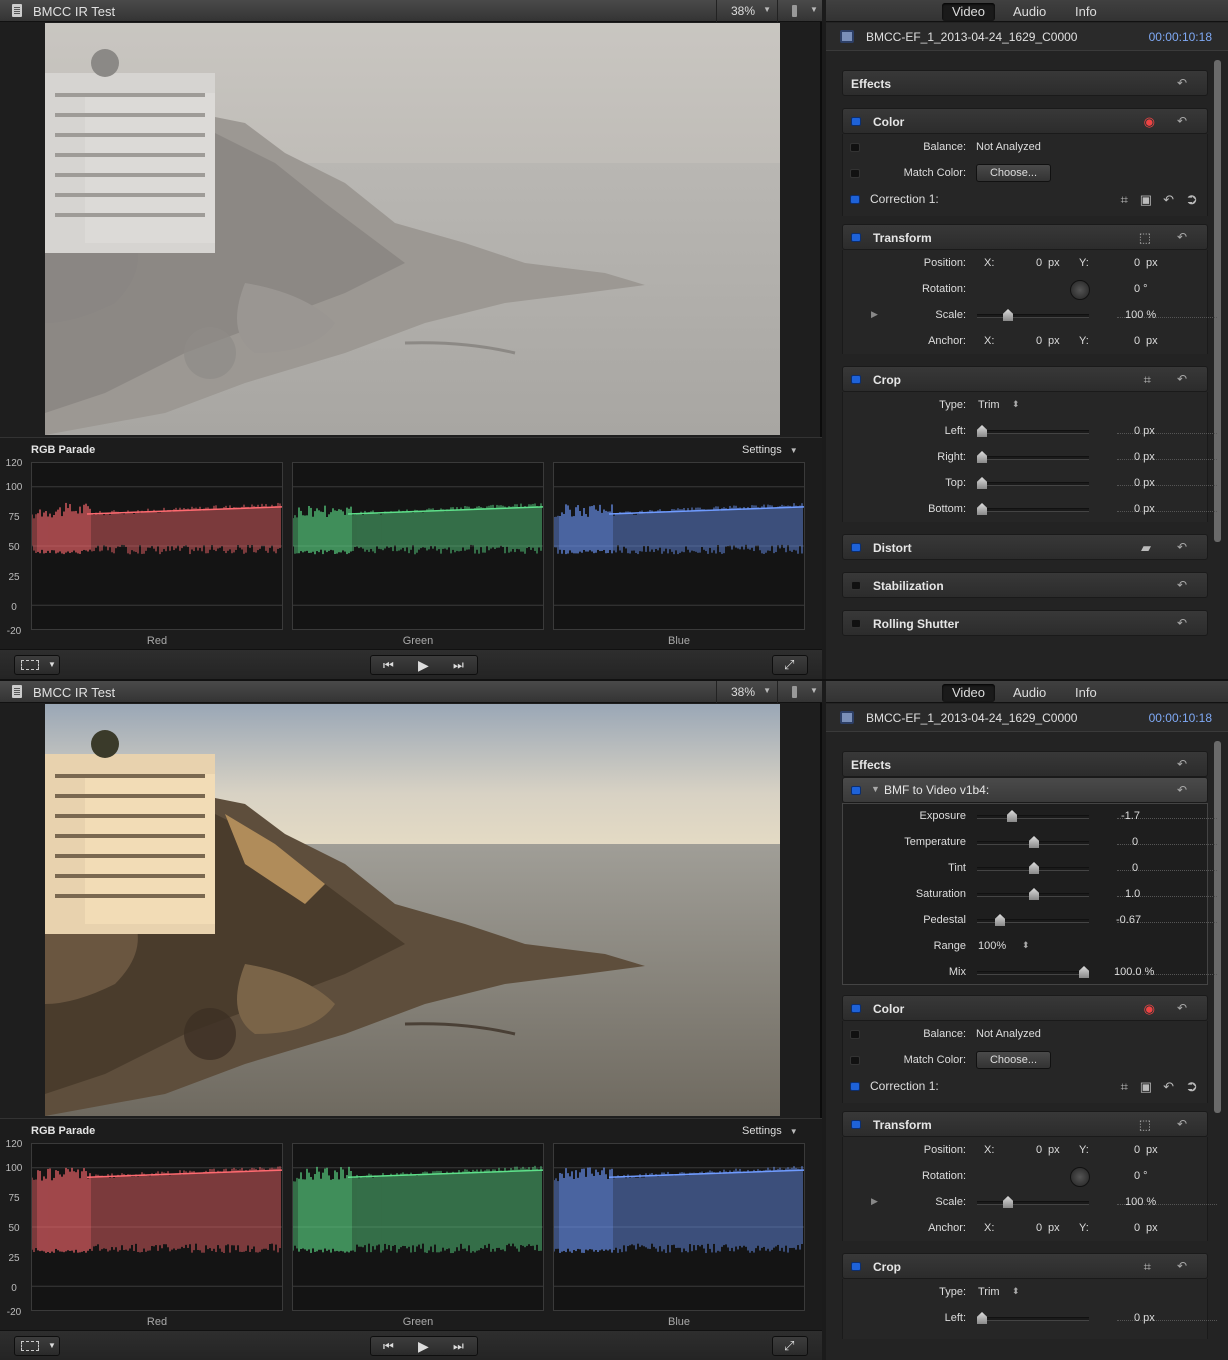 The height and width of the screenshot is (1360, 1228). Describe the element at coordinates (1025, 547) in the screenshot. I see `distort-header: Distort ▰ ↶` at that location.